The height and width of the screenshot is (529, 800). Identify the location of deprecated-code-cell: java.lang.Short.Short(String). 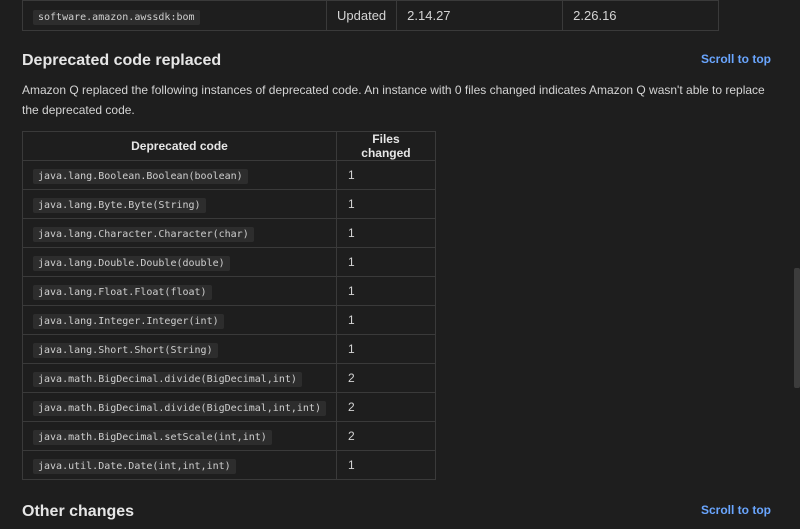
(179, 349).